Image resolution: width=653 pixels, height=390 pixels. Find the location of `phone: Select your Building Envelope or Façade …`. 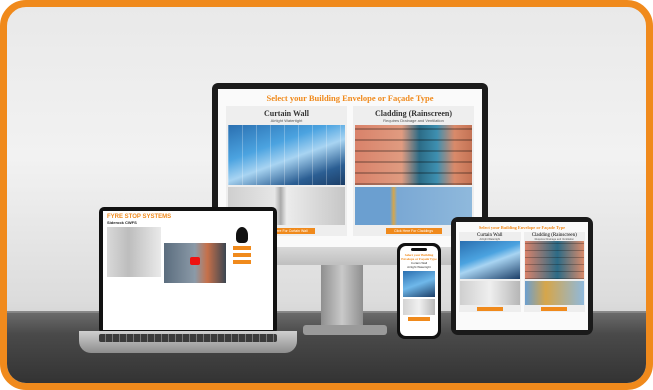

phone: Select your Building Envelope or Façade … is located at coordinates (419, 291).